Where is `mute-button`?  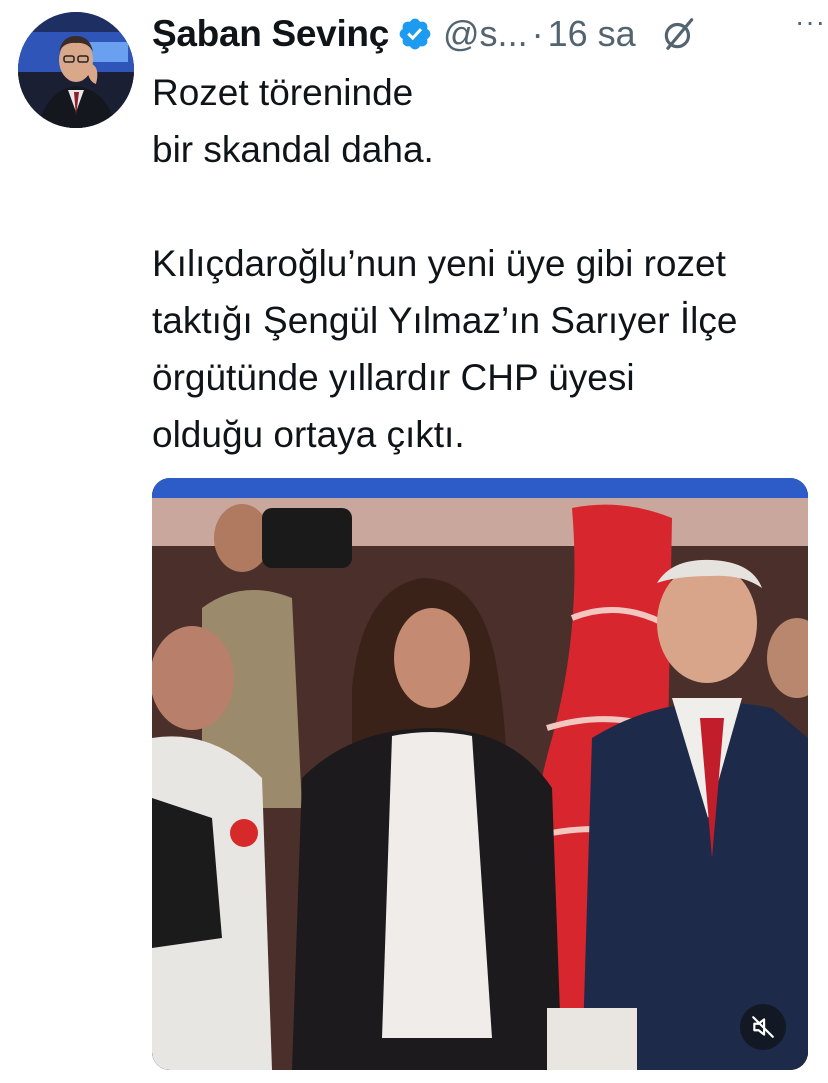
mute-button is located at coordinates (763, 1027).